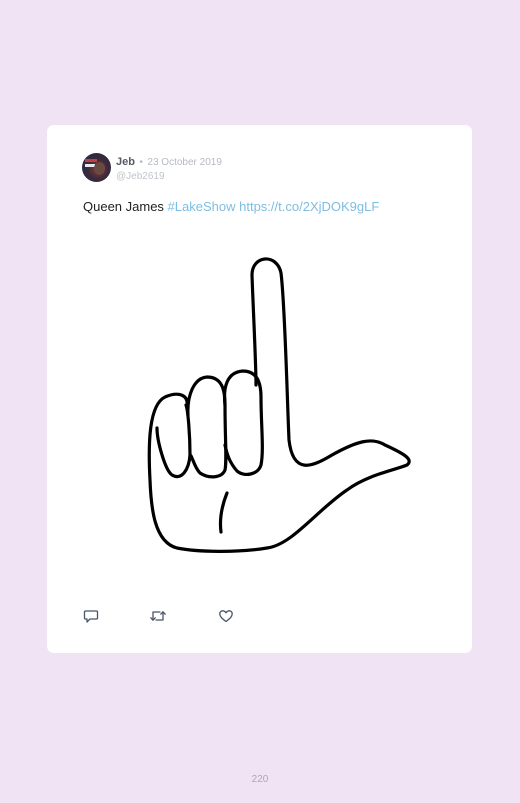 The width and height of the screenshot is (520, 803). Describe the element at coordinates (260, 779) in the screenshot. I see `page-number: 220` at that location.